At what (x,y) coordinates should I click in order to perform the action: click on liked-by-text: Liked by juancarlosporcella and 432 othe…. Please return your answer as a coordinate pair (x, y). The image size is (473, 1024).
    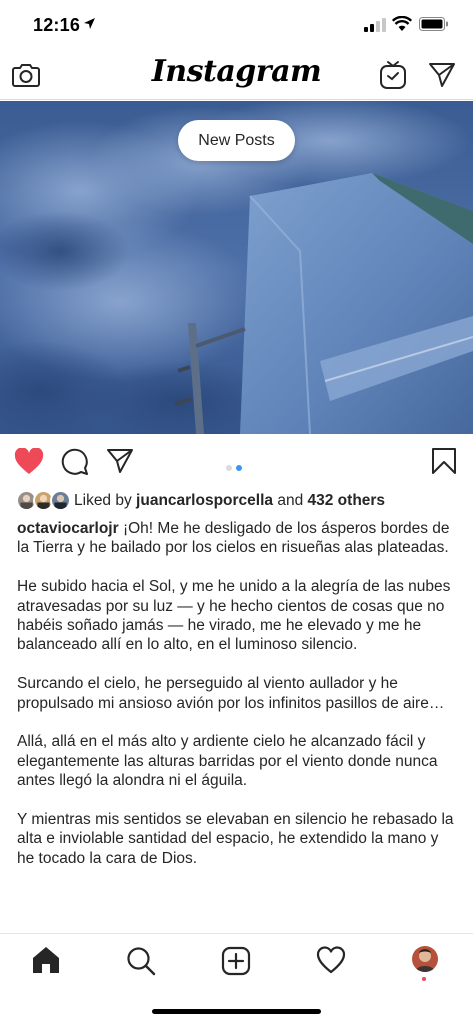
    Looking at the image, I should click on (229, 501).